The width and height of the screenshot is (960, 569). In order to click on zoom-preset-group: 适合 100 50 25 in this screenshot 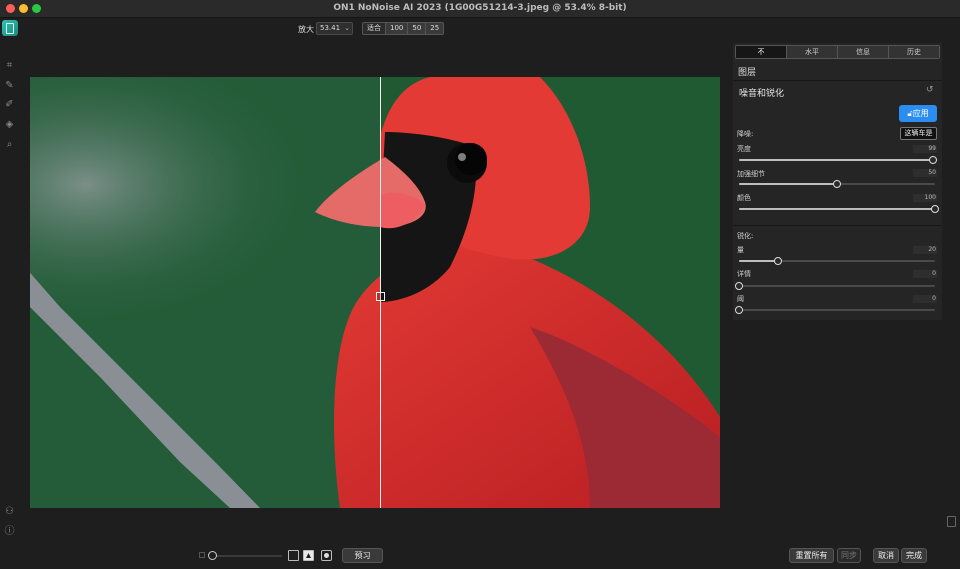, I will do `click(403, 28)`.